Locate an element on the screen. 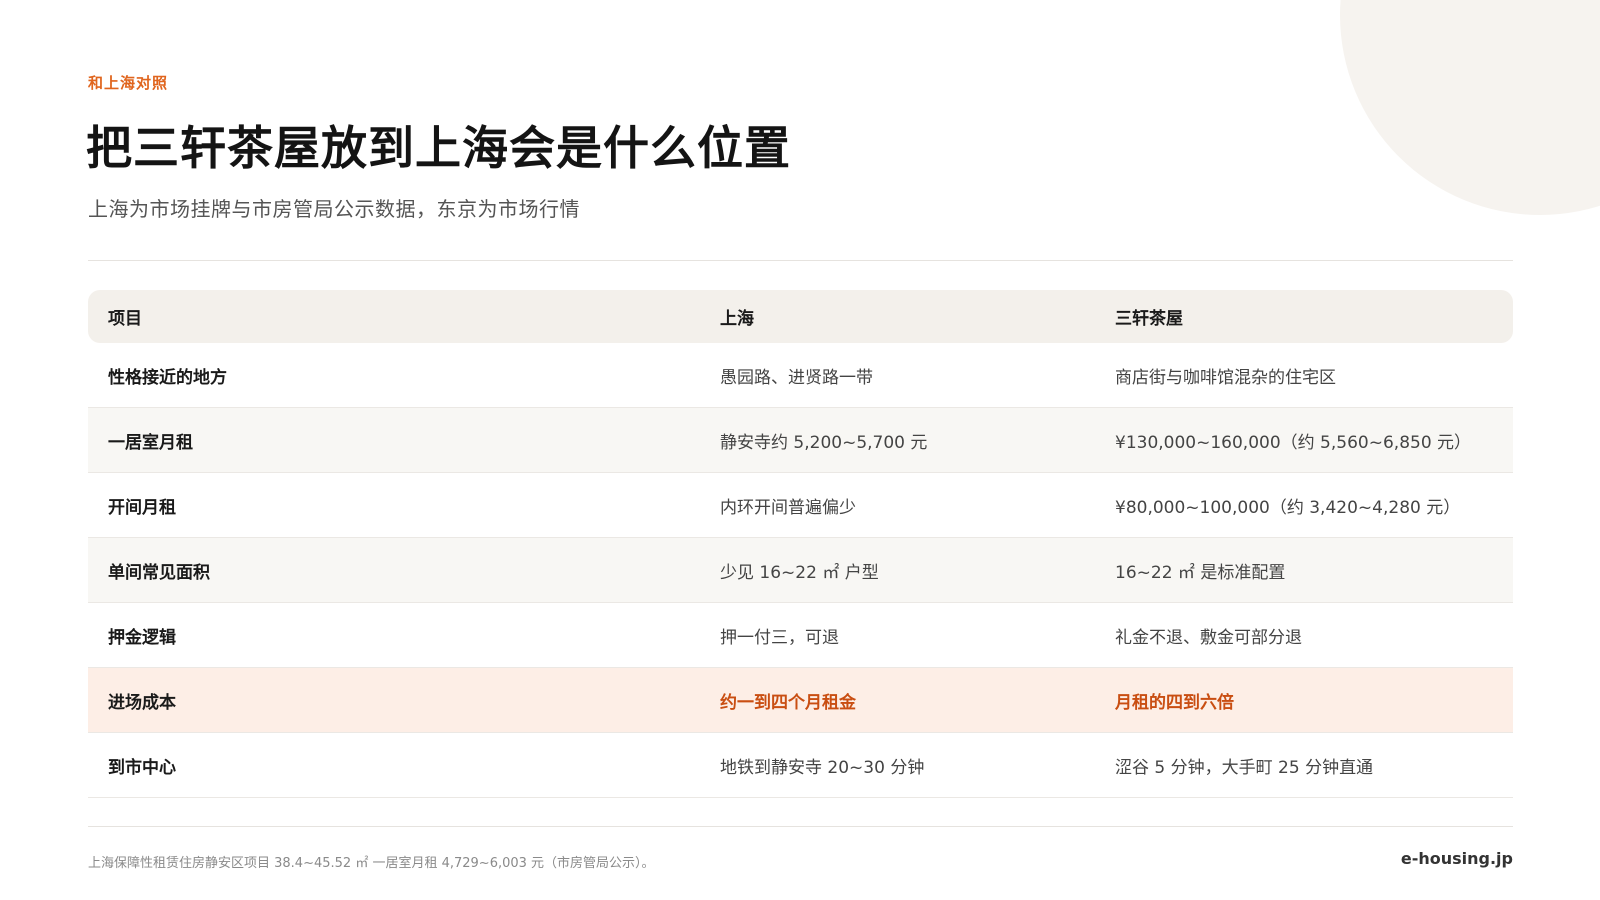  eyebrow-label: 和上海对照 is located at coordinates (128, 83).